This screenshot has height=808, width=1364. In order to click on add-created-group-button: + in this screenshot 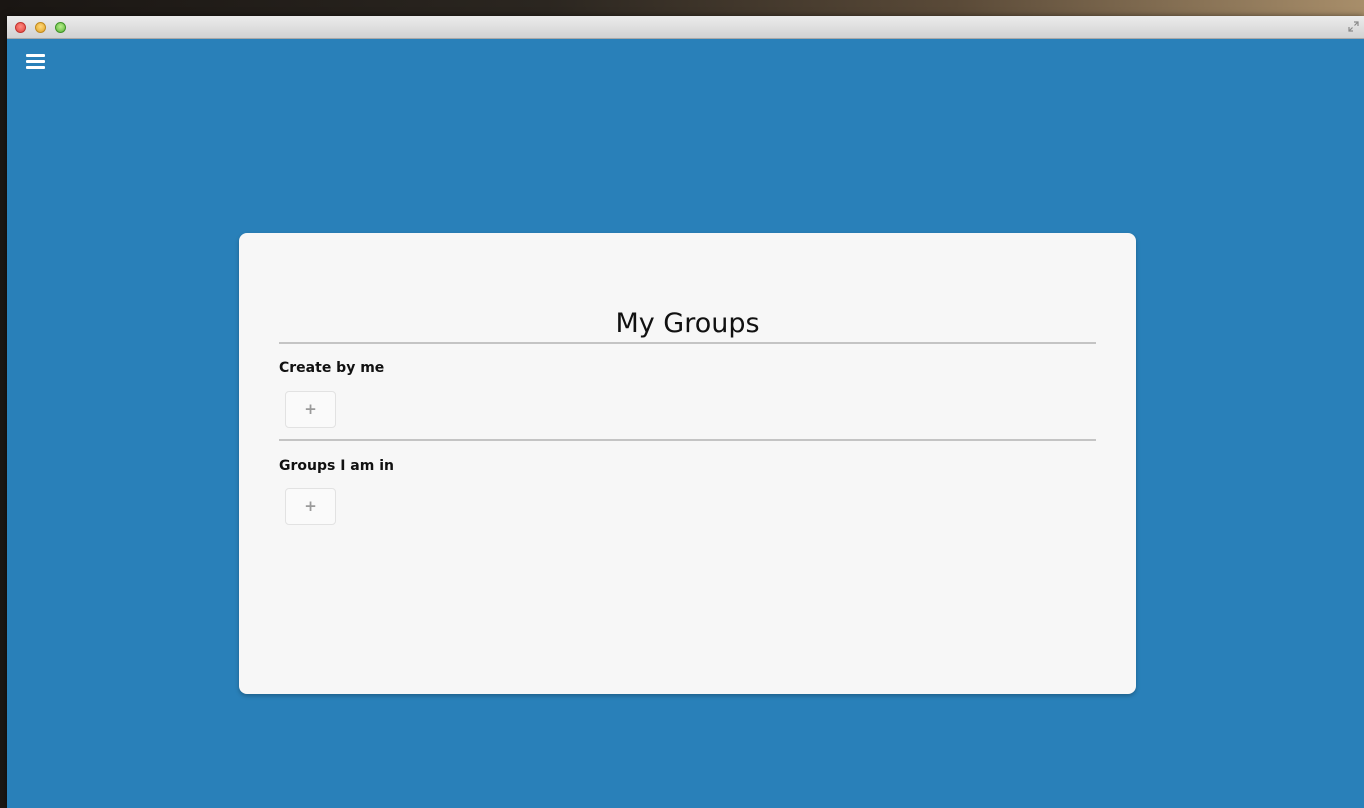, I will do `click(310, 409)`.